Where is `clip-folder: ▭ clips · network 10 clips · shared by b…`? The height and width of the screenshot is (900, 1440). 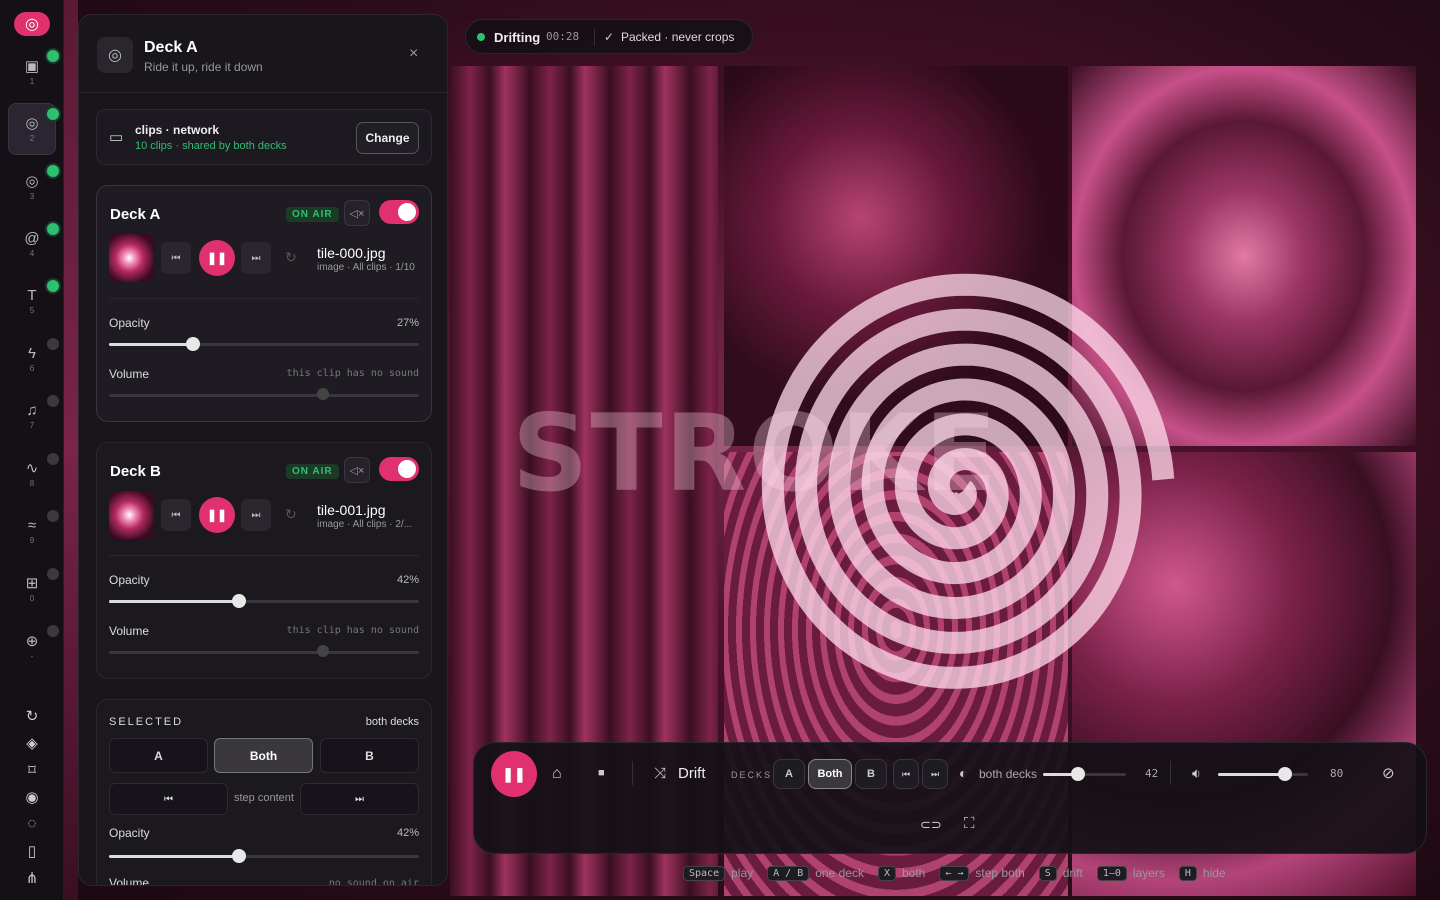 clip-folder: ▭ clips · network 10 clips · shared by b… is located at coordinates (264, 137).